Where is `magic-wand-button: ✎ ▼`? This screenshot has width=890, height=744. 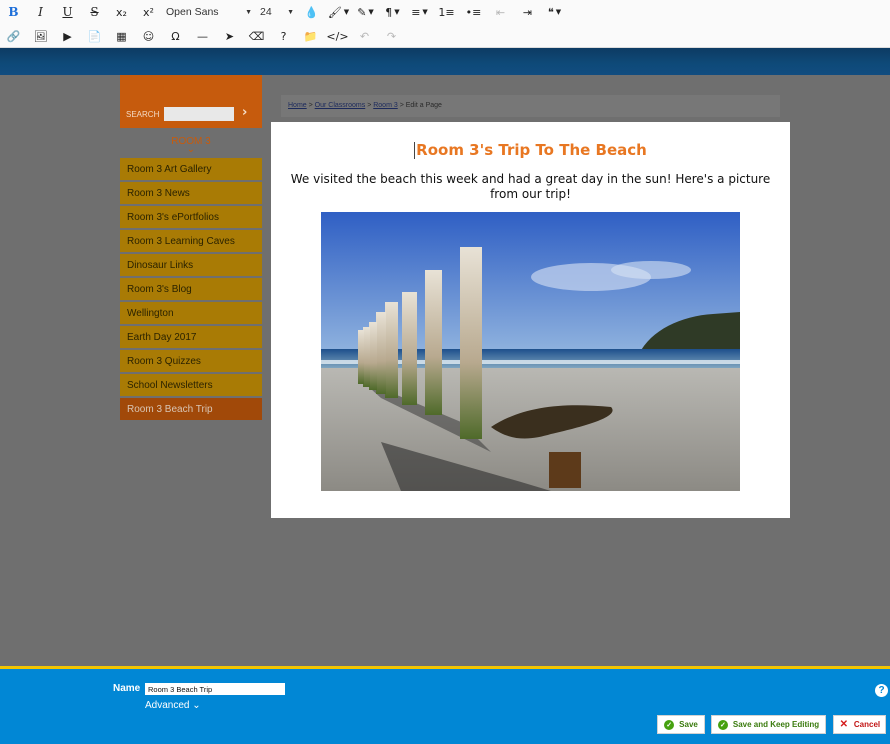 magic-wand-button: ✎ ▼ is located at coordinates (365, 12).